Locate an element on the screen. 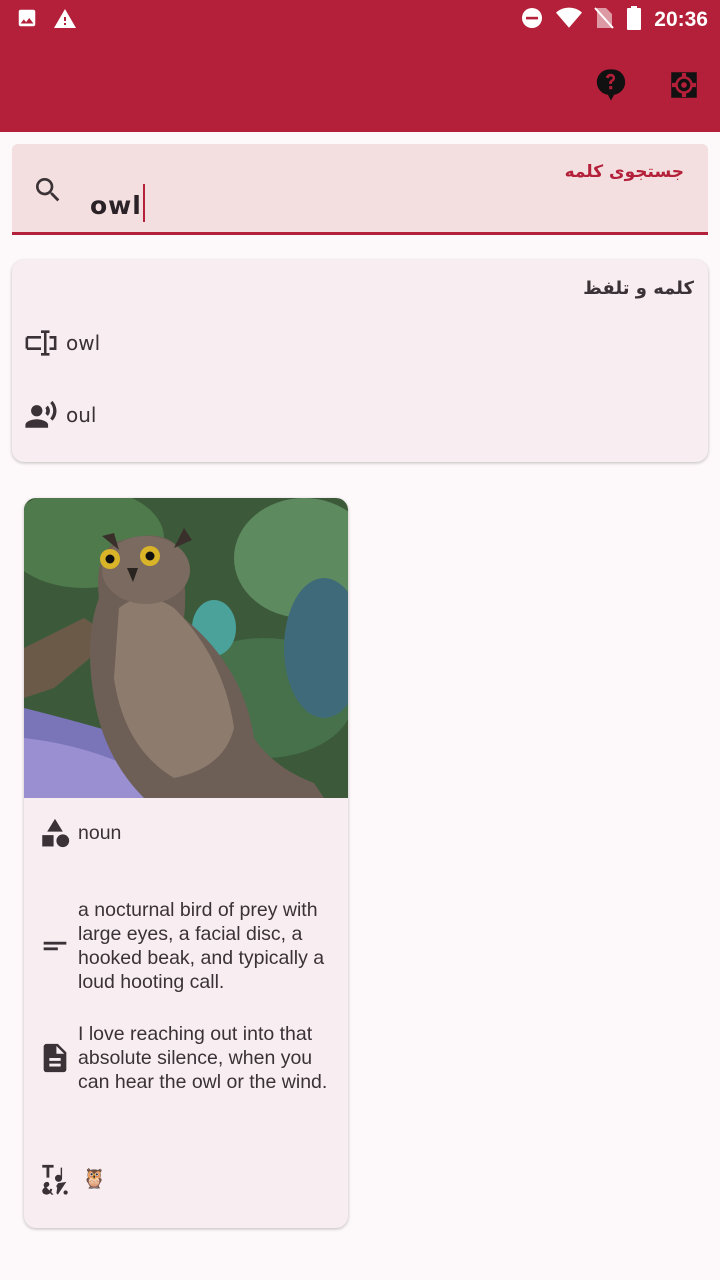  emoji-row: 🦉 is located at coordinates (72, 1179).